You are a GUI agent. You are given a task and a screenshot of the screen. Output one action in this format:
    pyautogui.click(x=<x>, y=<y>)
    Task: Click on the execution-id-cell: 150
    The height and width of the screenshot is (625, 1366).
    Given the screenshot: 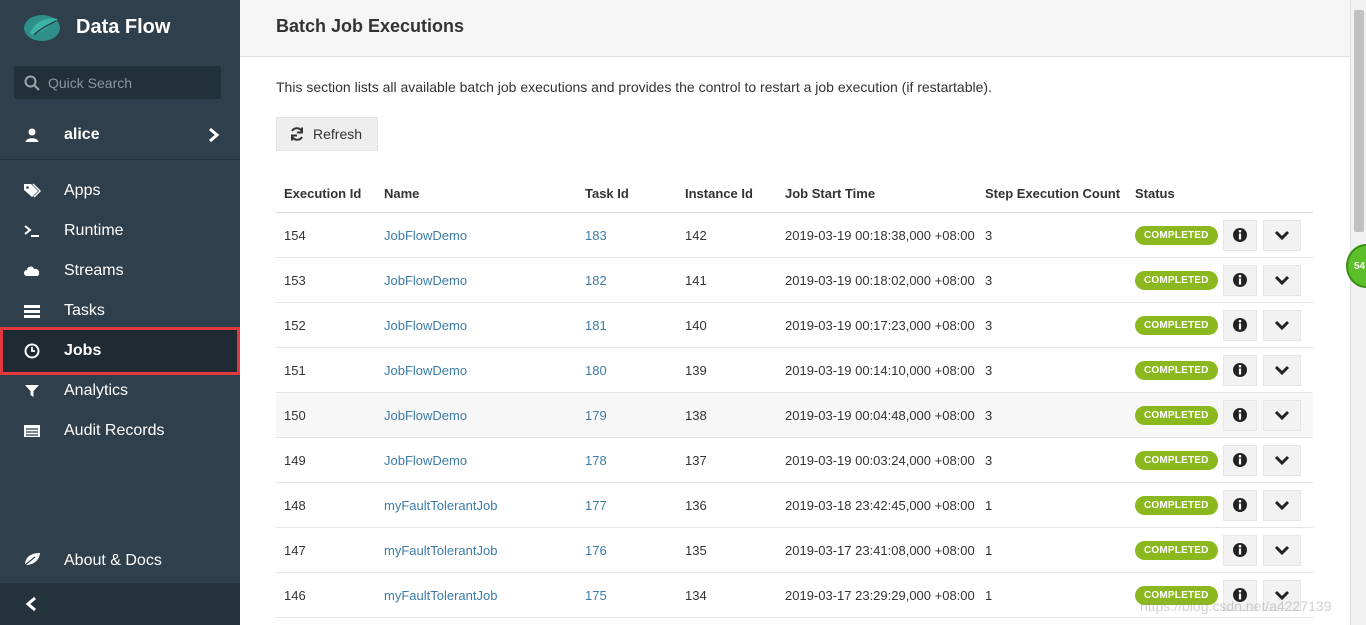 What is the action you would take?
    pyautogui.click(x=295, y=415)
    